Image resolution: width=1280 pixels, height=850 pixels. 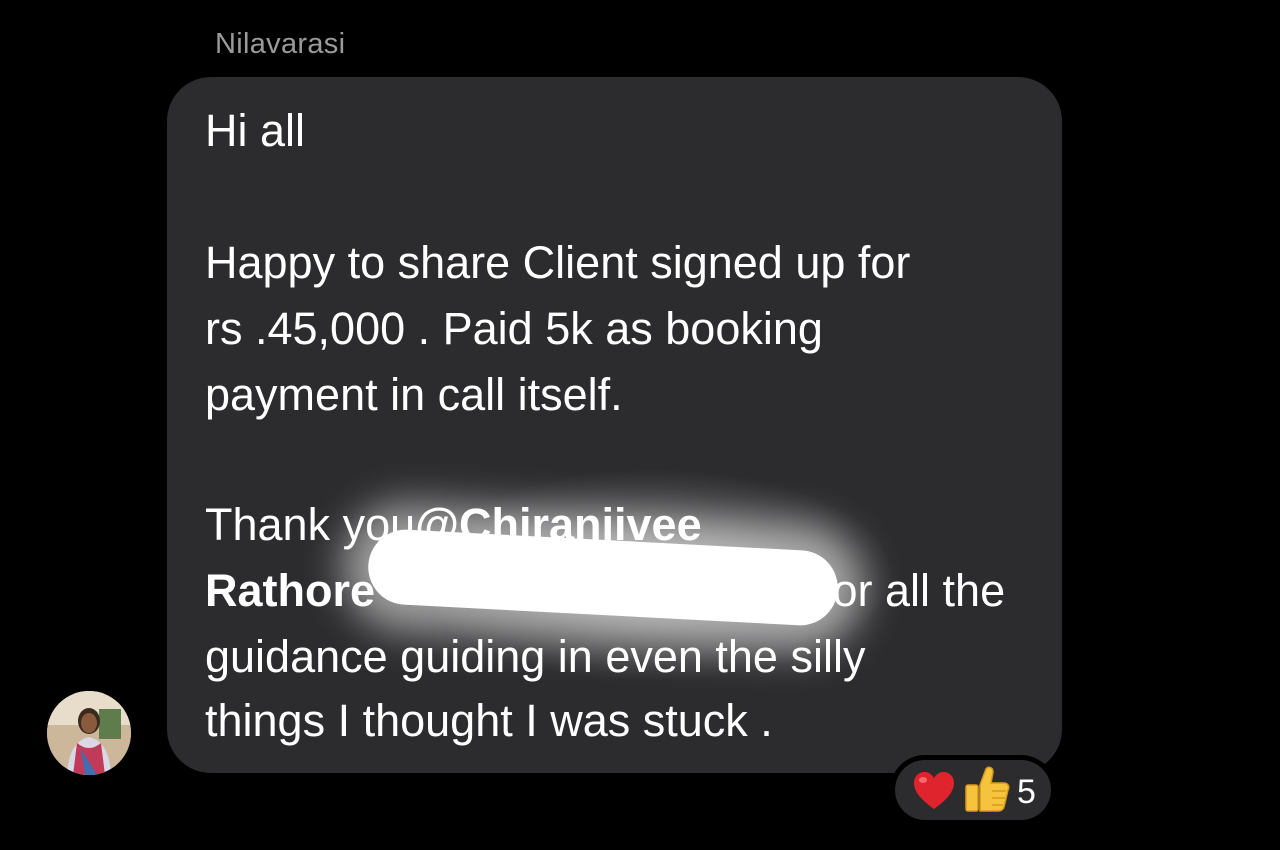 I want to click on reaction-count: 5, so click(x=1026, y=792).